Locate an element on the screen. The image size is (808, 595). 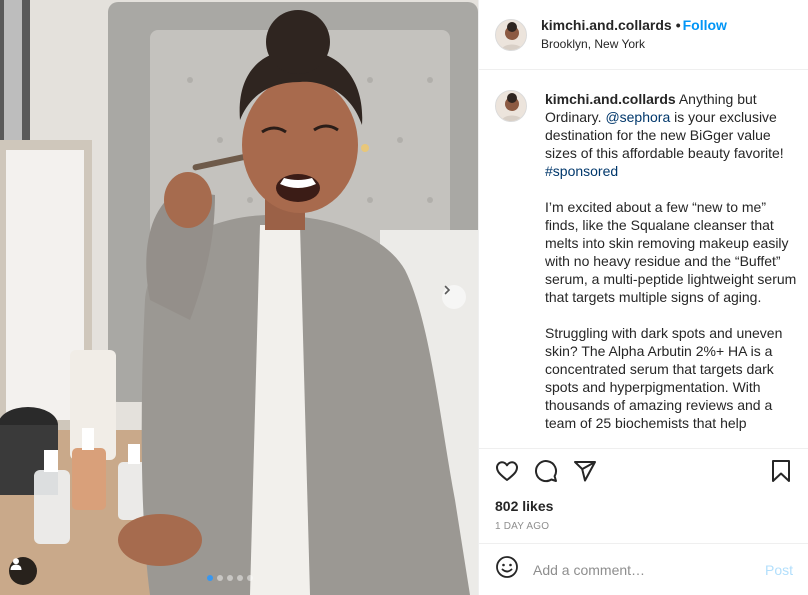
avatar is located at coordinates (511, 34).